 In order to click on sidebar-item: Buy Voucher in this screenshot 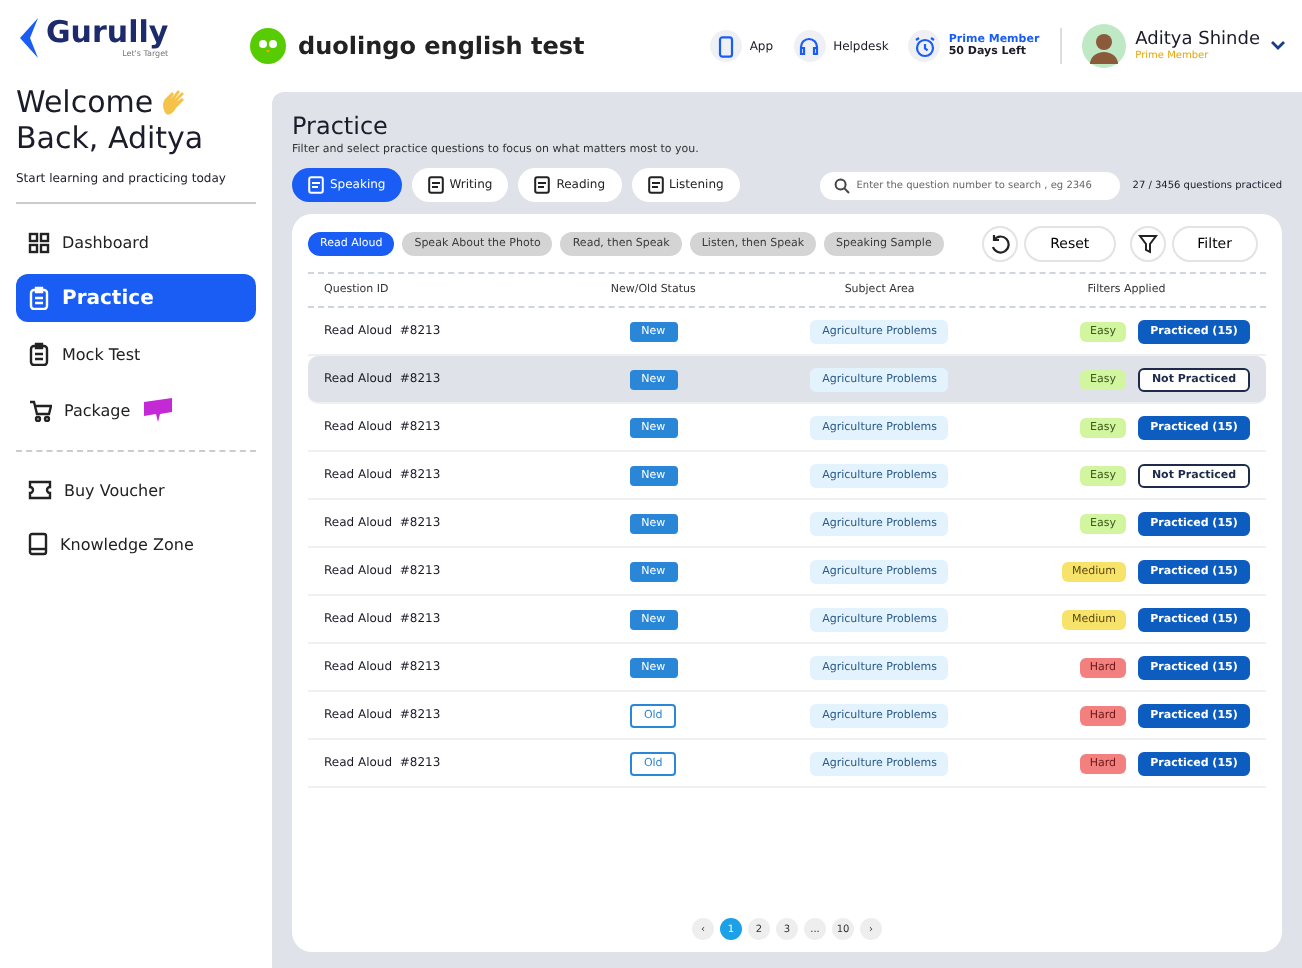, I will do `click(136, 490)`.